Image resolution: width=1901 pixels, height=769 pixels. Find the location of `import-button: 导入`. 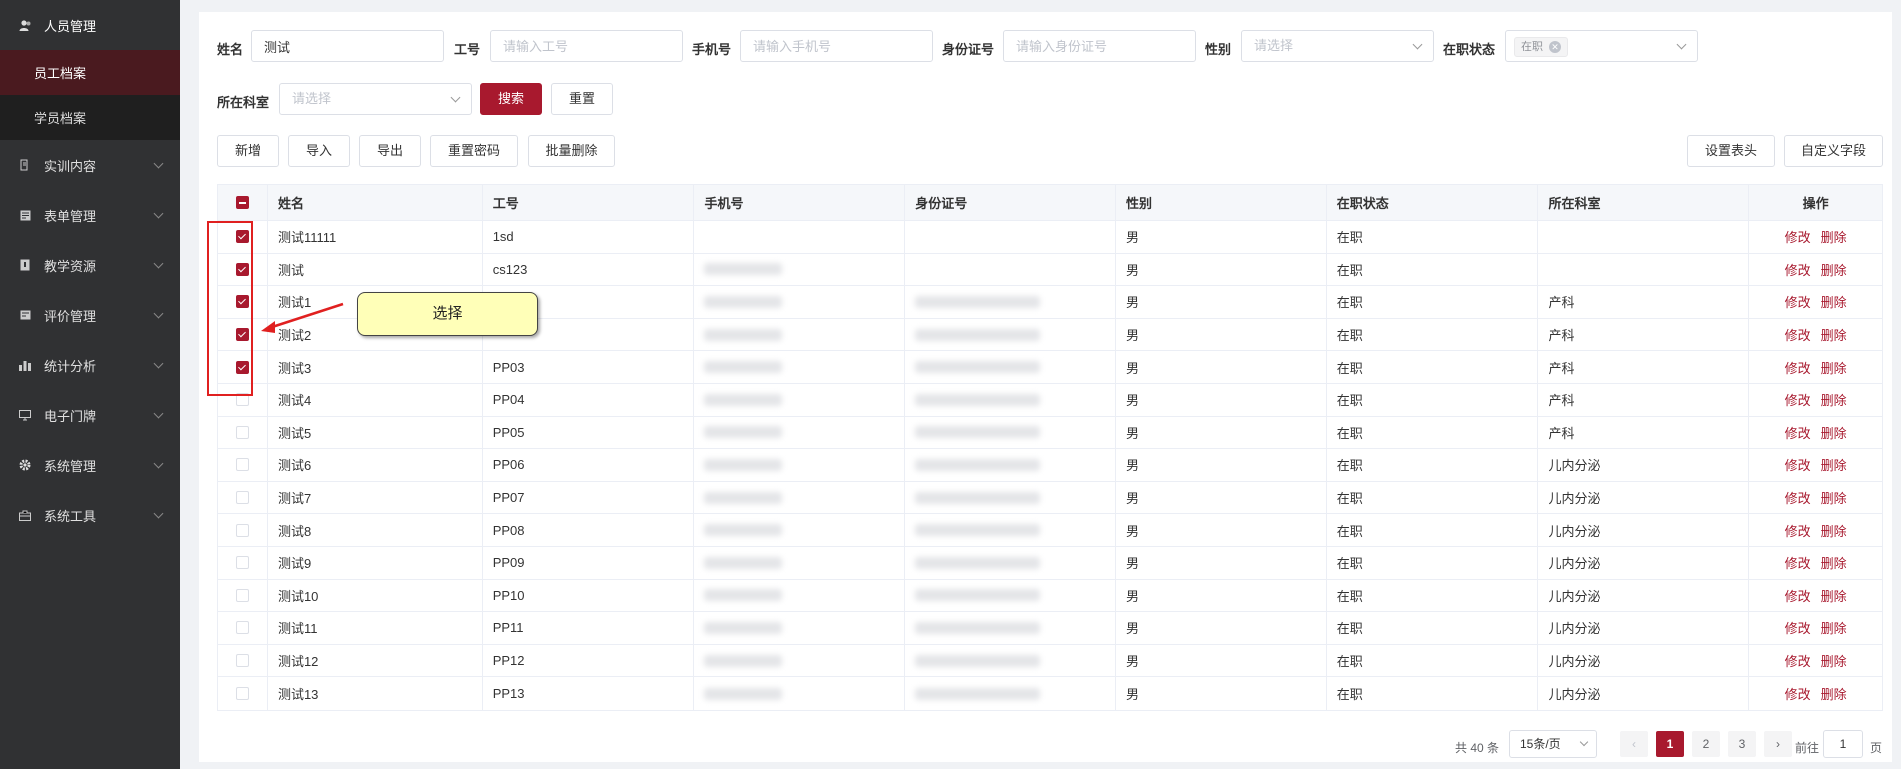

import-button: 导入 is located at coordinates (319, 151).